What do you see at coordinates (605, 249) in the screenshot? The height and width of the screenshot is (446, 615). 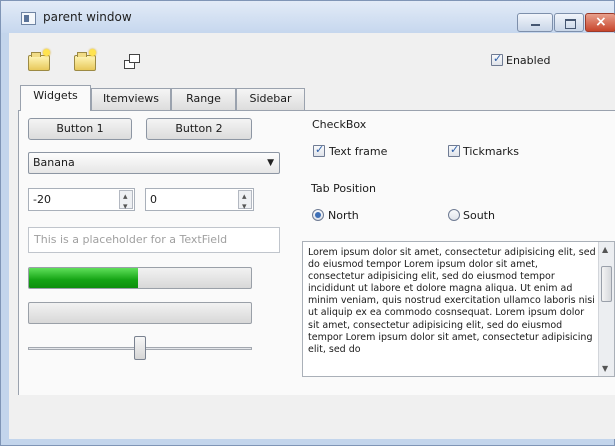 I see `scroll-up-icon: ▲` at bounding box center [605, 249].